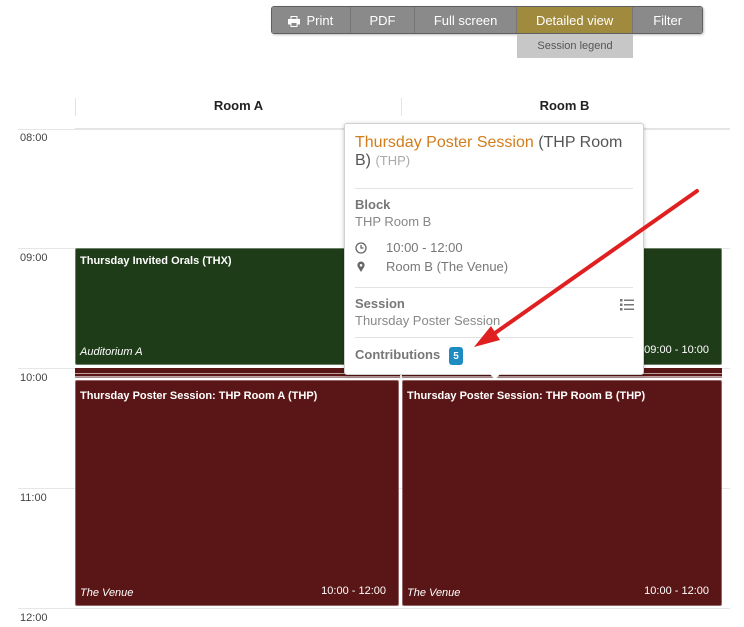 The width and height of the screenshot is (744, 627). I want to click on hour-label: 10:00, so click(34, 378).